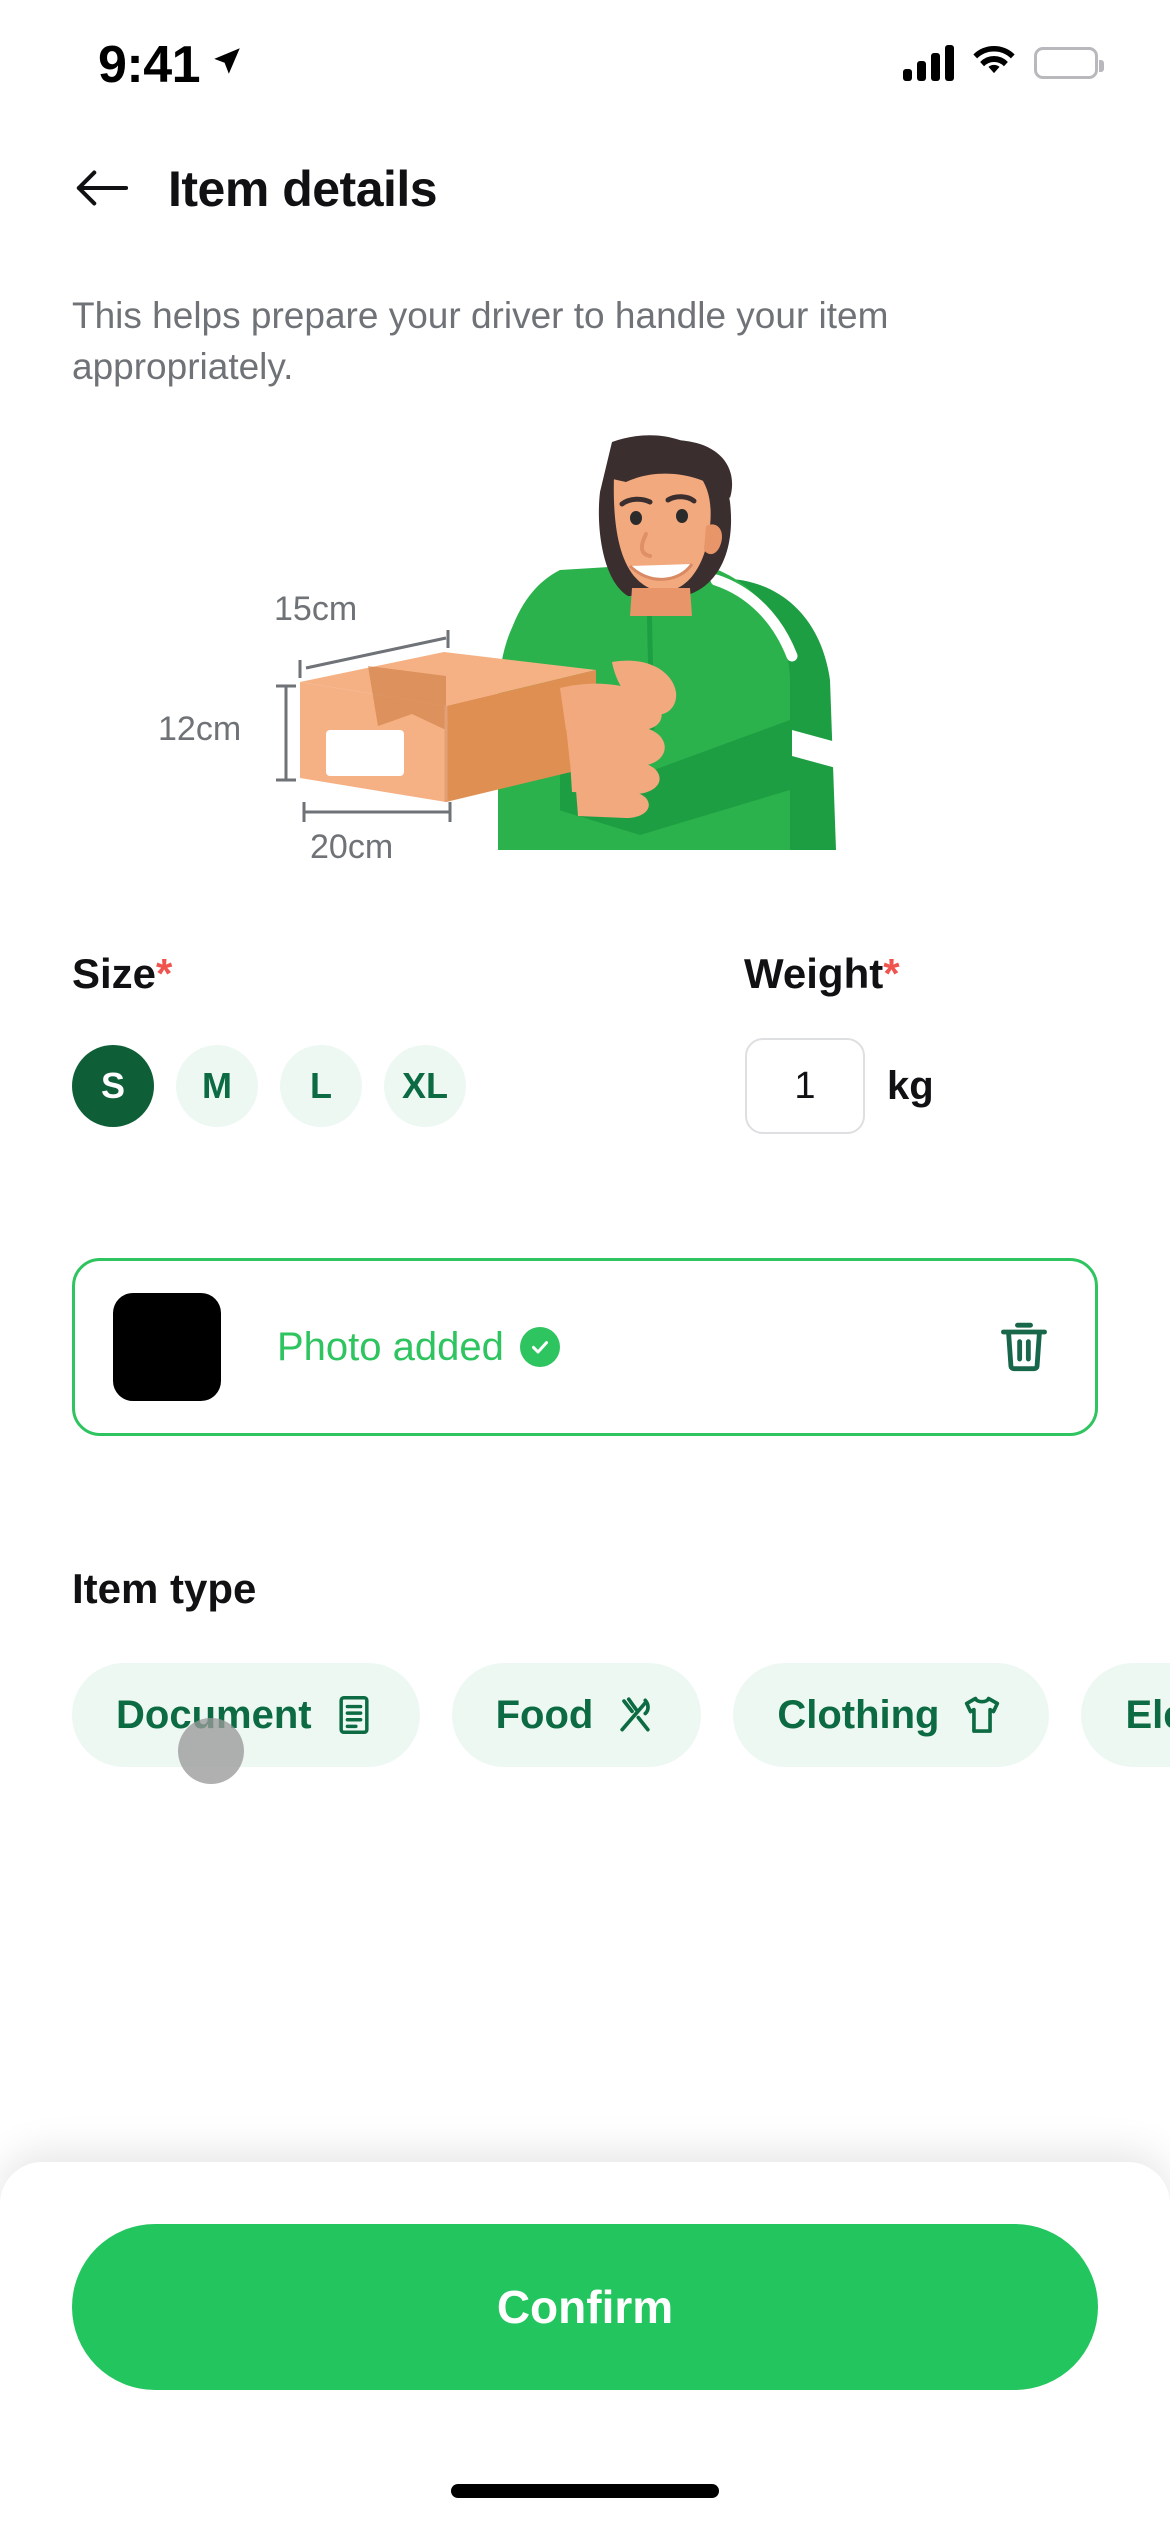 The width and height of the screenshot is (1170, 2532). I want to click on touch-cursor-indicator, so click(211, 1751).